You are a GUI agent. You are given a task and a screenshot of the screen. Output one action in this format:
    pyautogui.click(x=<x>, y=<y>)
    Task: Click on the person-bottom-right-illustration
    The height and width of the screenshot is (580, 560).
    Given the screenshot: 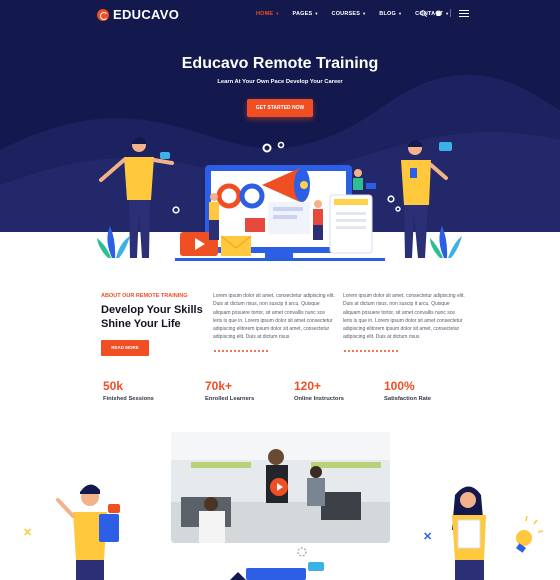 What is the action you would take?
    pyautogui.click(x=469, y=533)
    